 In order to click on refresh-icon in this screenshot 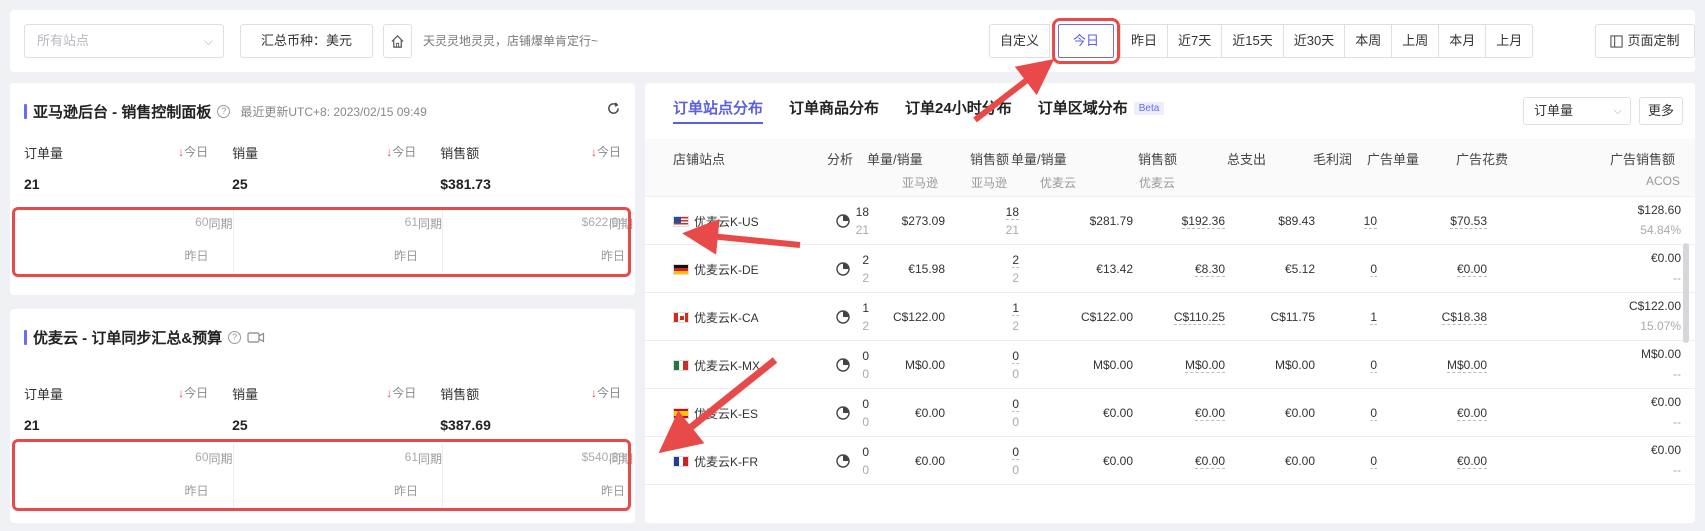, I will do `click(613, 108)`.